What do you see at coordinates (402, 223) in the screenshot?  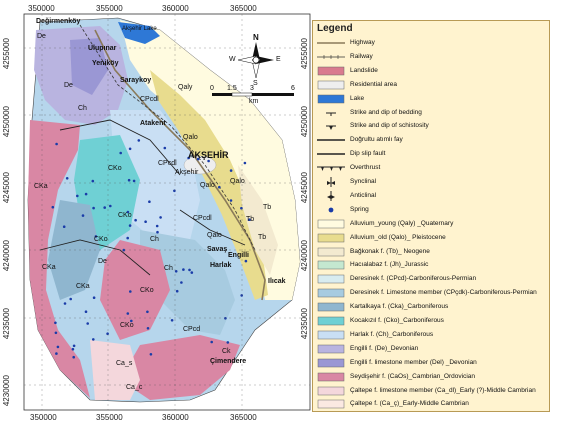 I see `legend-label: Alluvium_young (Qaly) _Quaternary` at bounding box center [402, 223].